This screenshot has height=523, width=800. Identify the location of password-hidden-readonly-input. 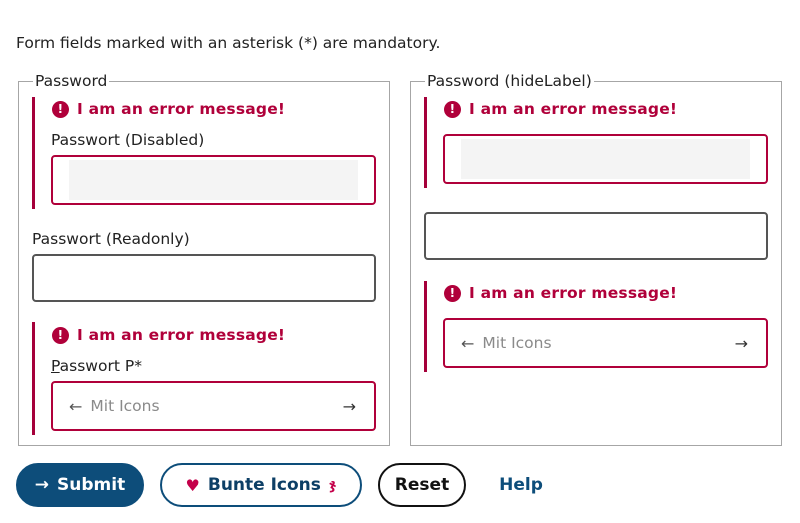
(596, 236).